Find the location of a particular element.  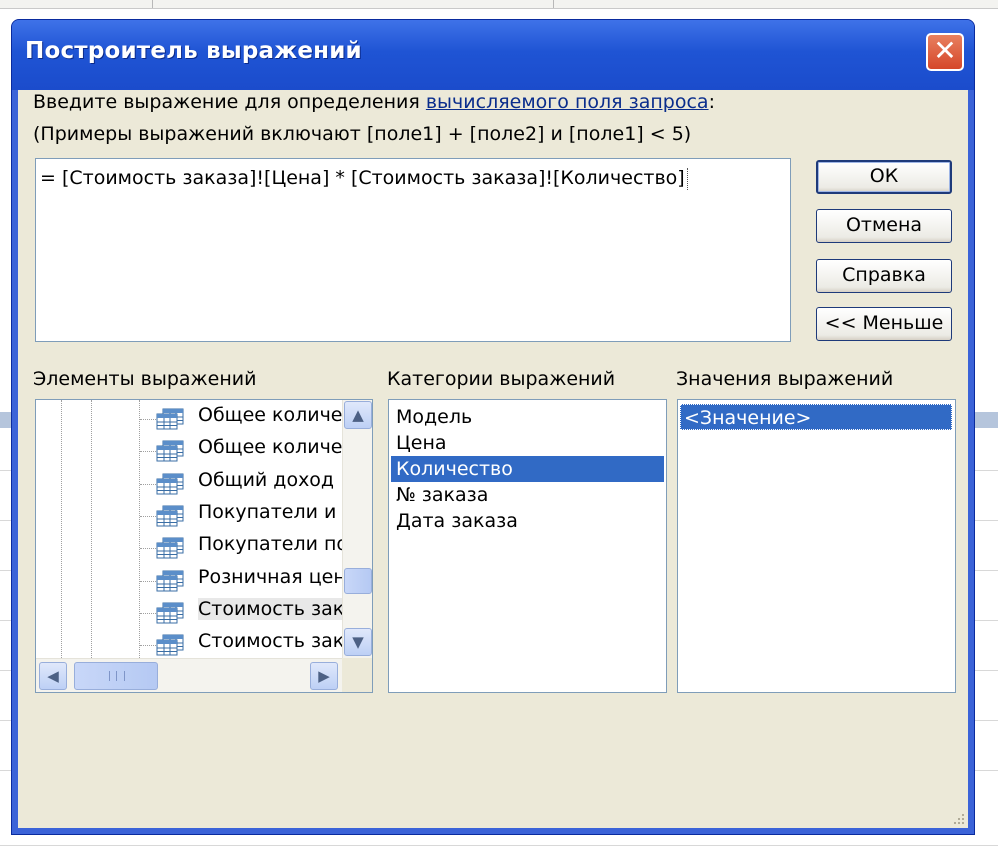

thumb-grip is located at coordinates (117, 676).